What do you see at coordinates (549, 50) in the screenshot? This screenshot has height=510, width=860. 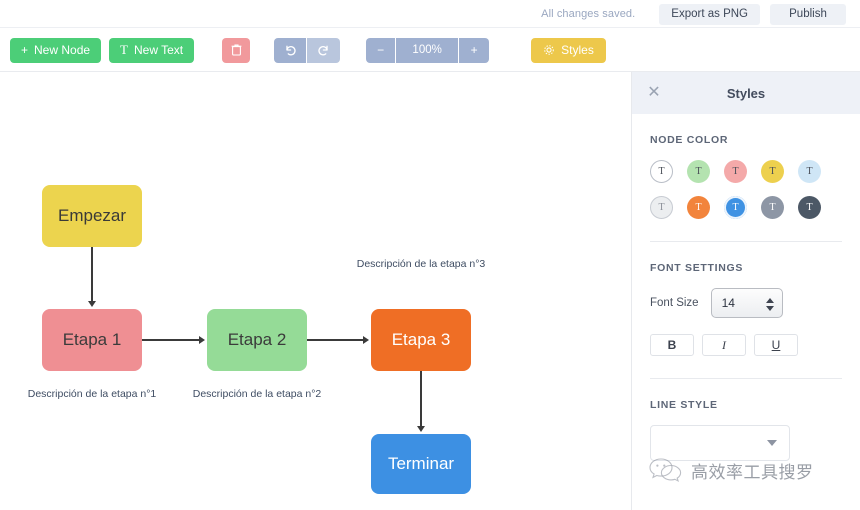 I see `gear-icon` at bounding box center [549, 50].